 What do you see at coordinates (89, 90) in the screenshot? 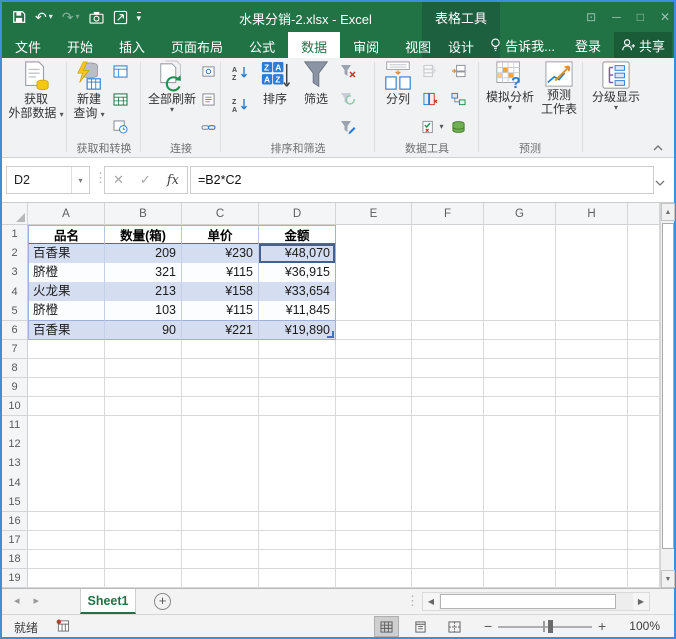
I see `new-query-button: 新建 查询 ▾` at bounding box center [89, 90].